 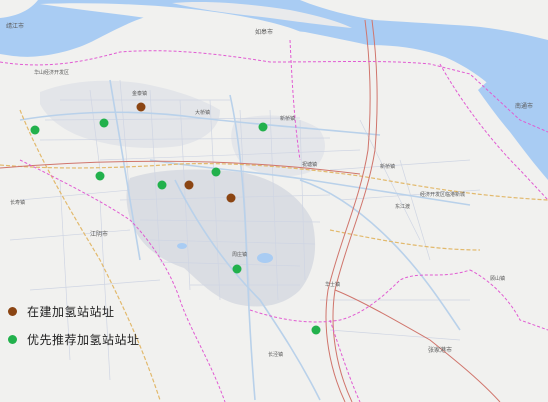 I want to click on place-label-zhangjiagang: 张家港市, so click(x=440, y=350).